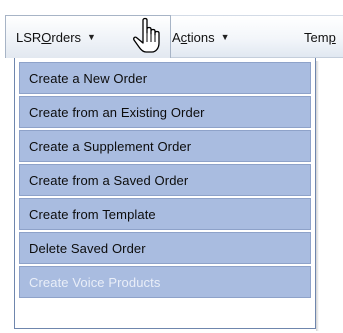 This screenshot has height=333, width=343. I want to click on menu-item-create-from-existing-order: Create from an Existing Order, so click(165, 112).